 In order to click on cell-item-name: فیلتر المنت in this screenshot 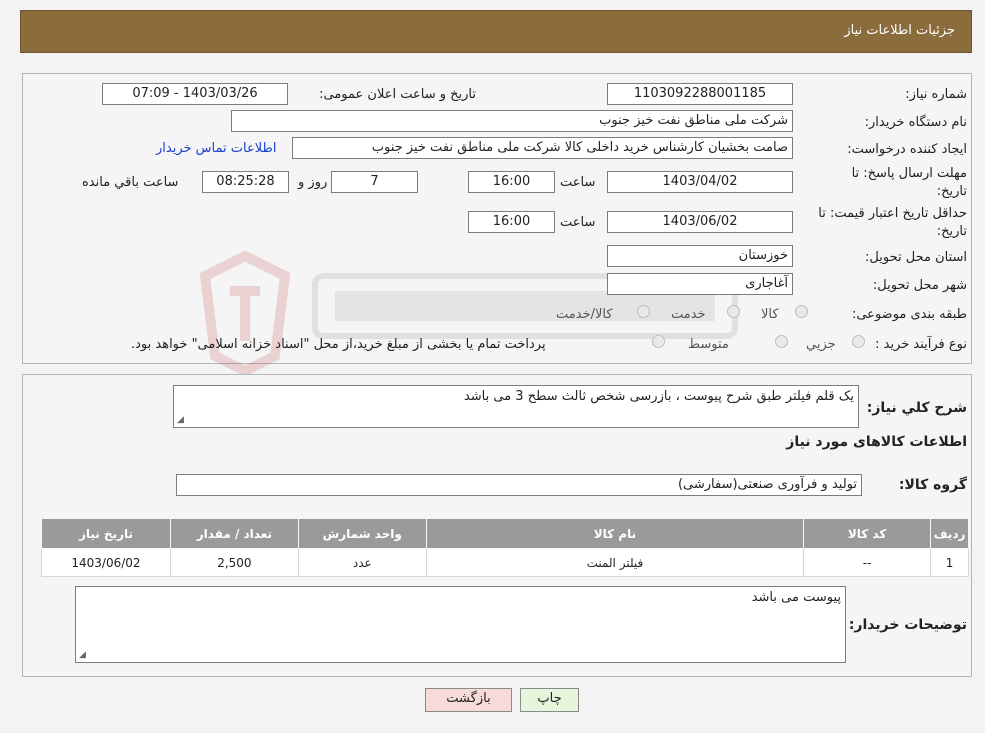, I will do `click(615, 562)`.